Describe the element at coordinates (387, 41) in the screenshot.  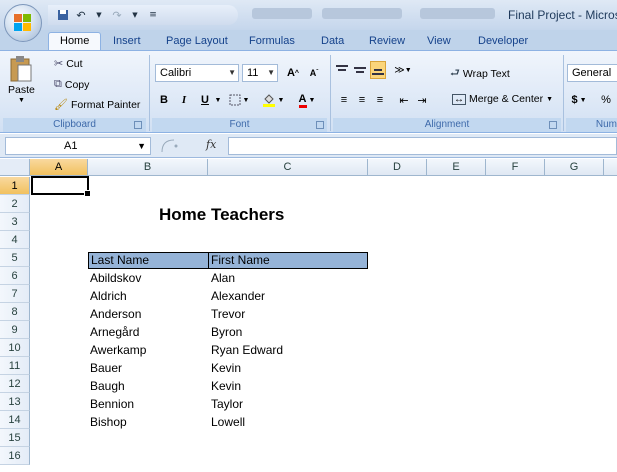
I see `tab-review: Review` at that location.